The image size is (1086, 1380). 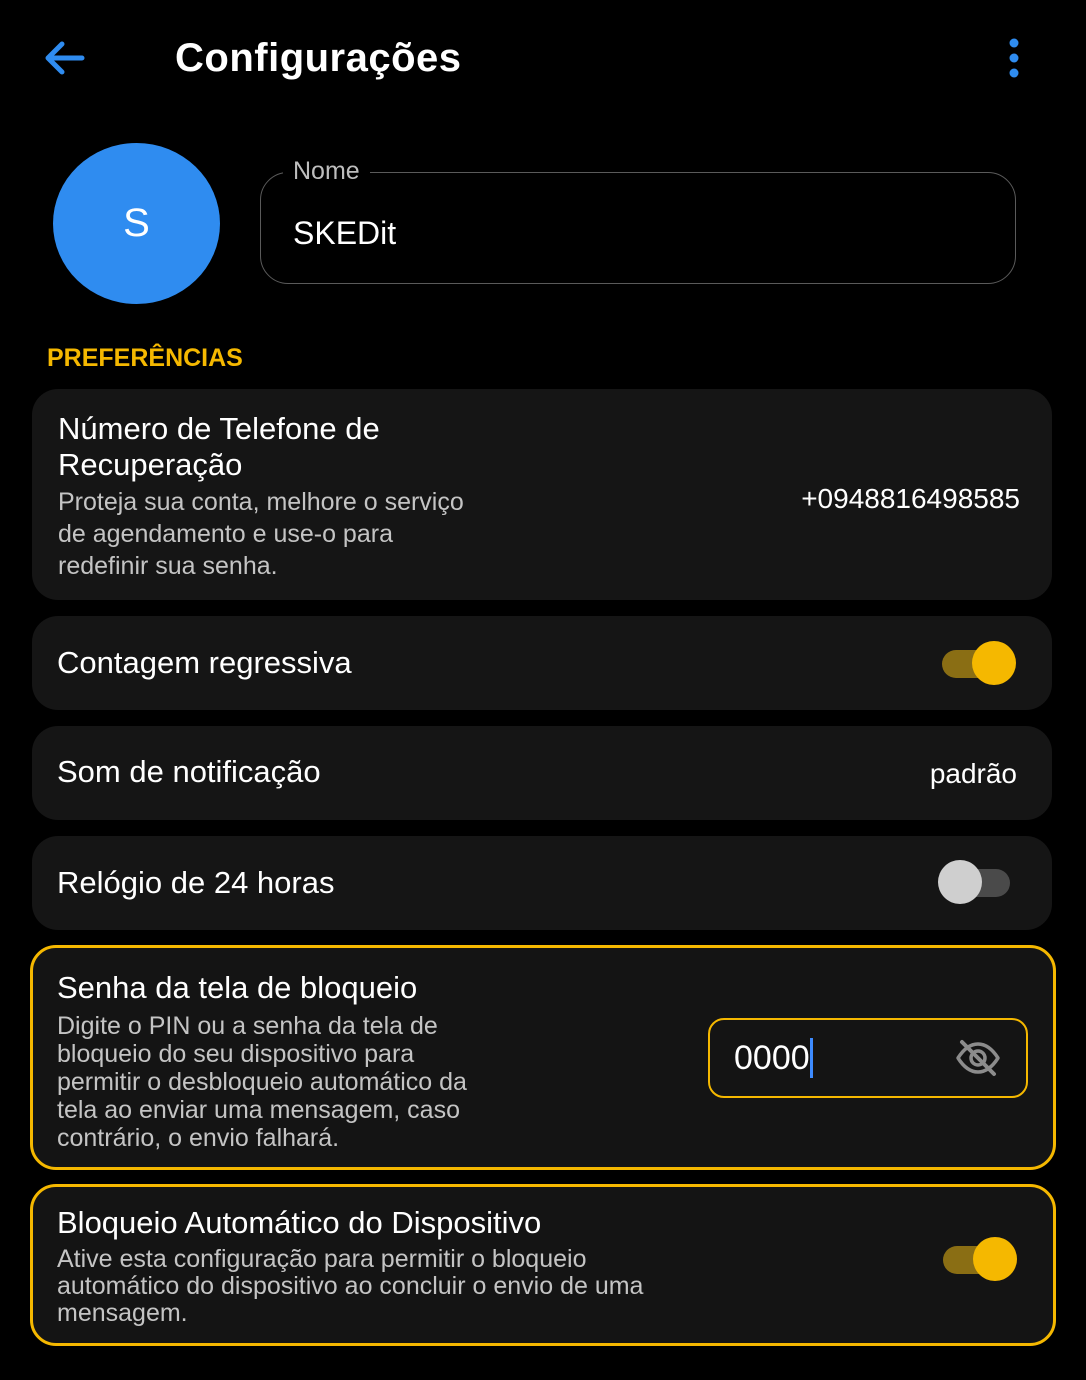 What do you see at coordinates (543, 59) in the screenshot?
I see `top-app-bar: Configurações` at bounding box center [543, 59].